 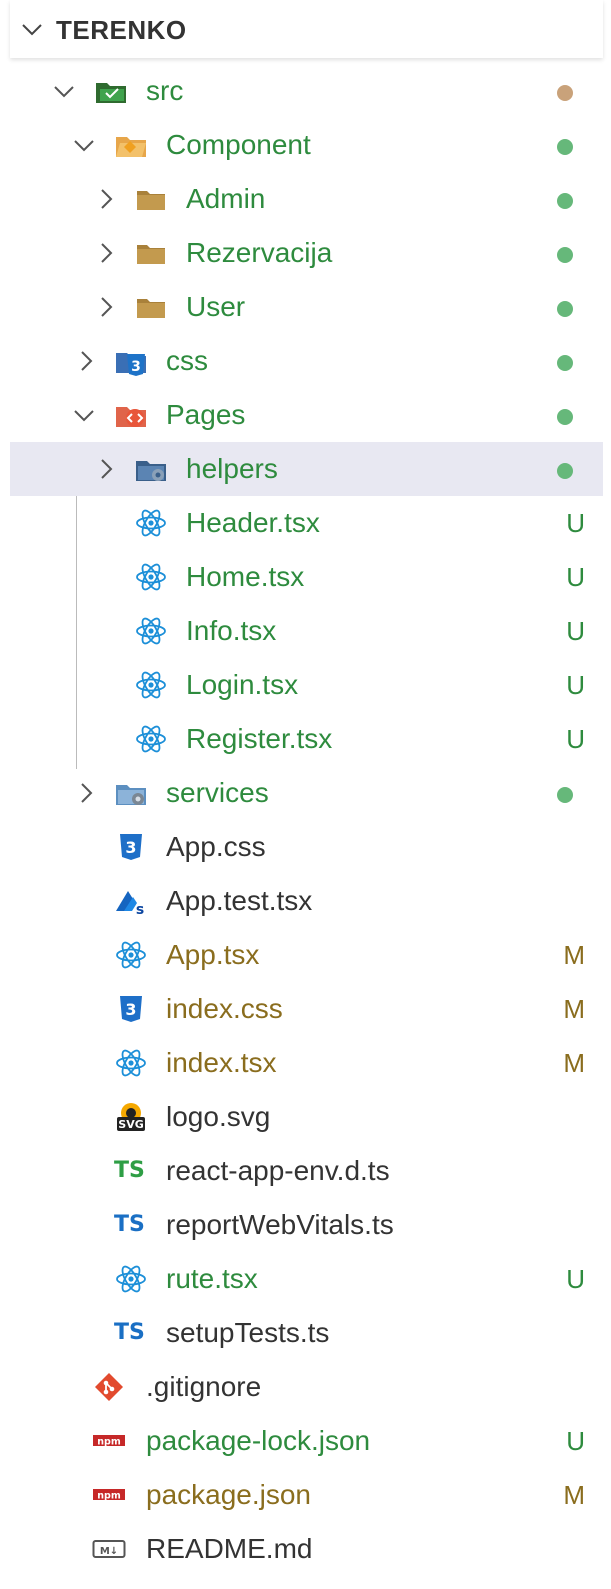 What do you see at coordinates (306, 685) in the screenshot?
I see `tree-item-login-tsx: Login.tsx U` at bounding box center [306, 685].